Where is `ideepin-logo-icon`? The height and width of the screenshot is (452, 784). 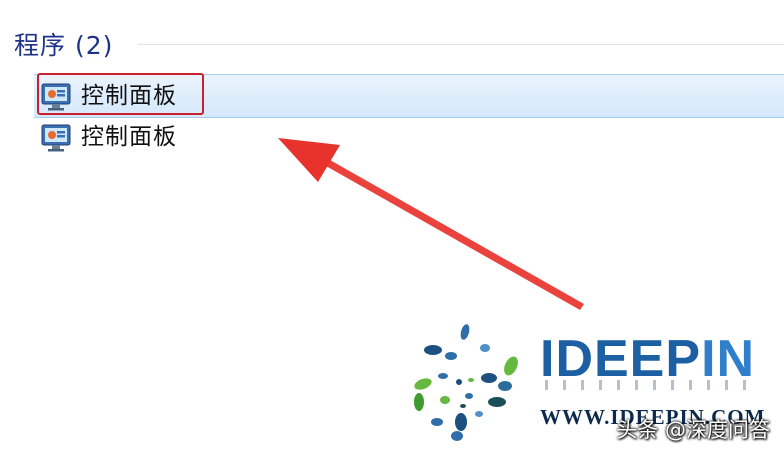
ideepin-logo-icon is located at coordinates (466, 382).